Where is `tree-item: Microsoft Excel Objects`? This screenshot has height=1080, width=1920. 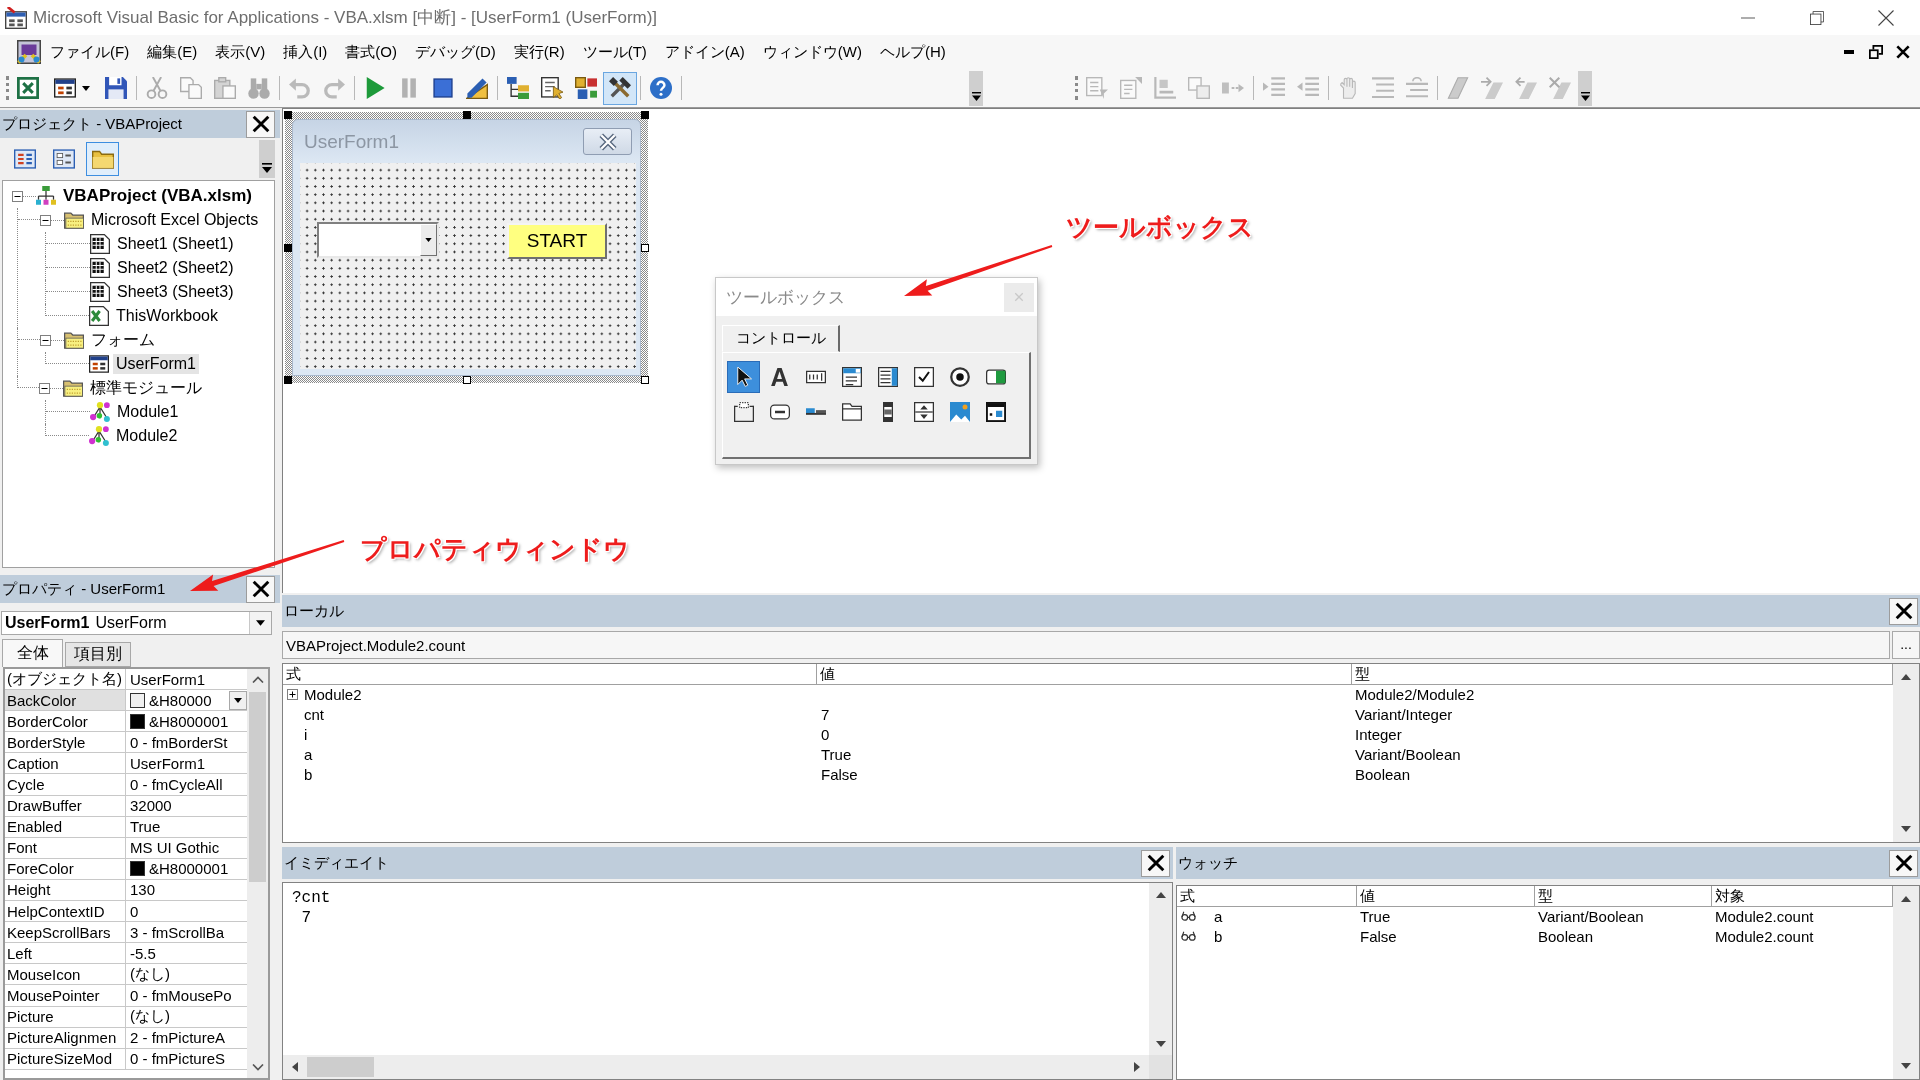
tree-item: Microsoft Excel Objects is located at coordinates (175, 220).